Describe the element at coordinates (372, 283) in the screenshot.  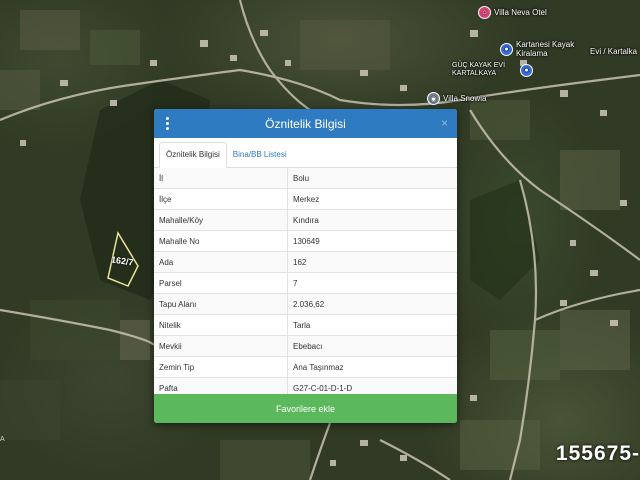
I see `row-value: 7` at that location.